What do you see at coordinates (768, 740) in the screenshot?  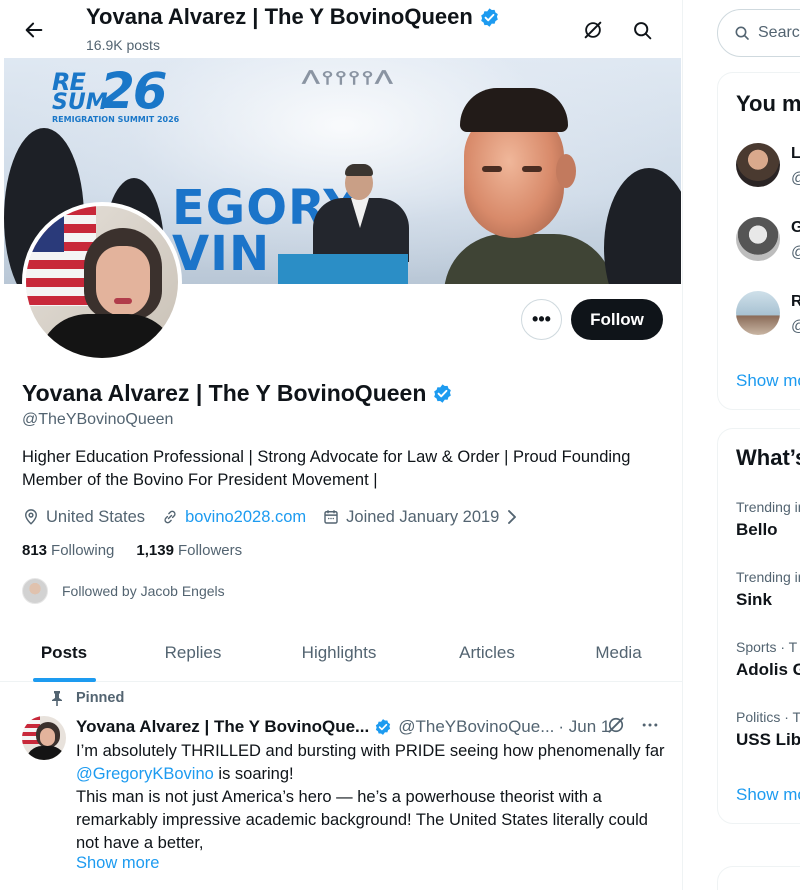 I see `trend-name: USS Libe` at bounding box center [768, 740].